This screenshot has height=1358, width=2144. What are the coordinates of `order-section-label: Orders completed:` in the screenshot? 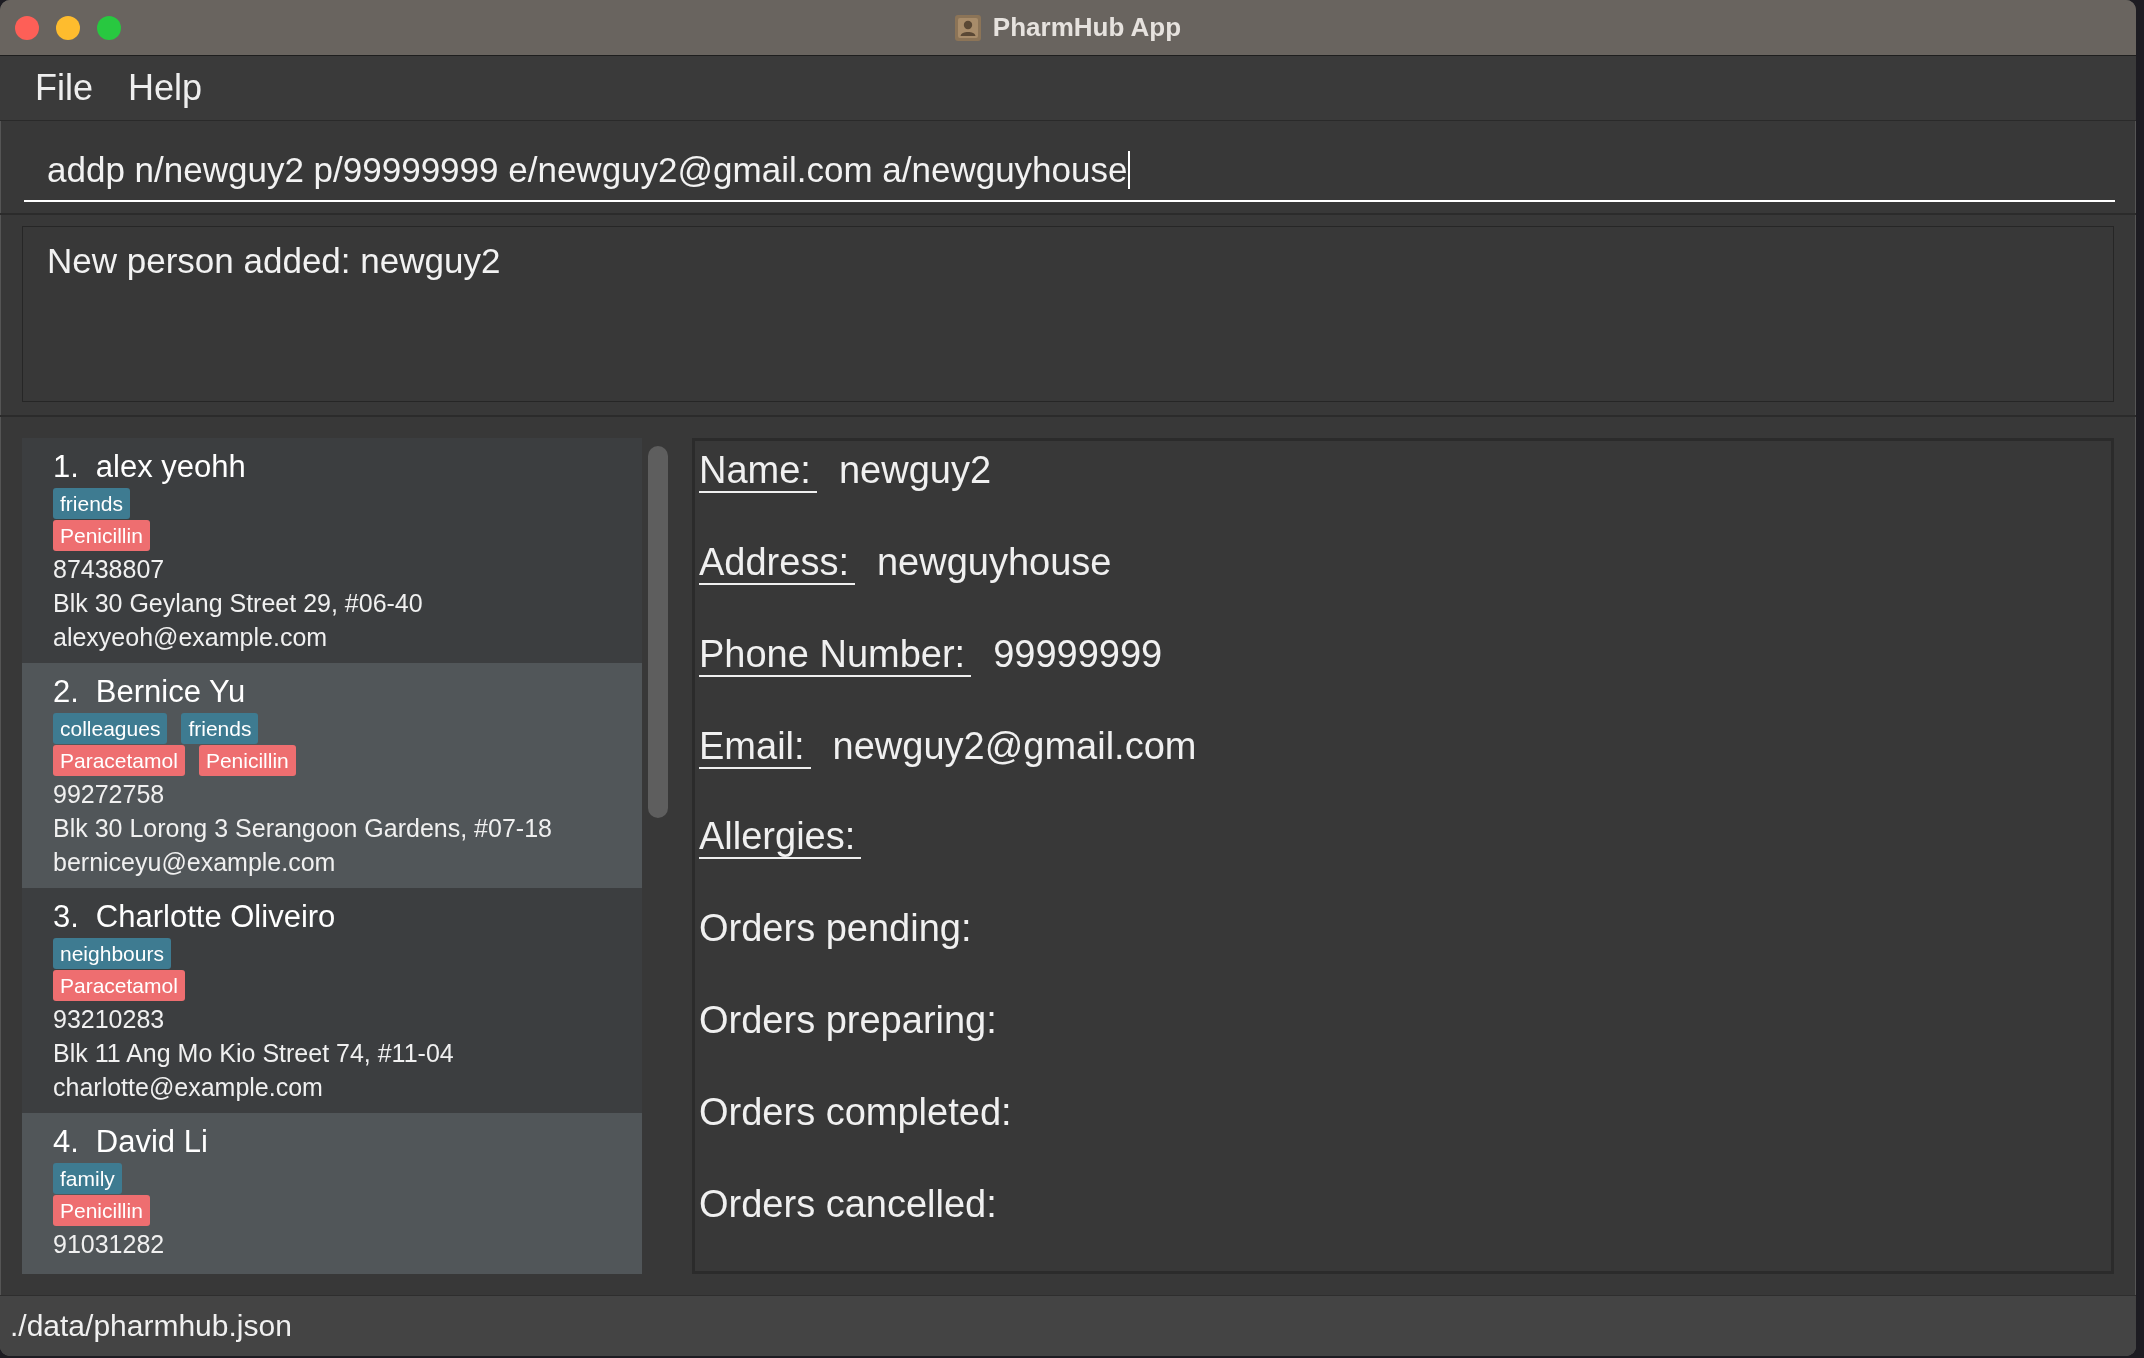 It's located at (855, 1112).